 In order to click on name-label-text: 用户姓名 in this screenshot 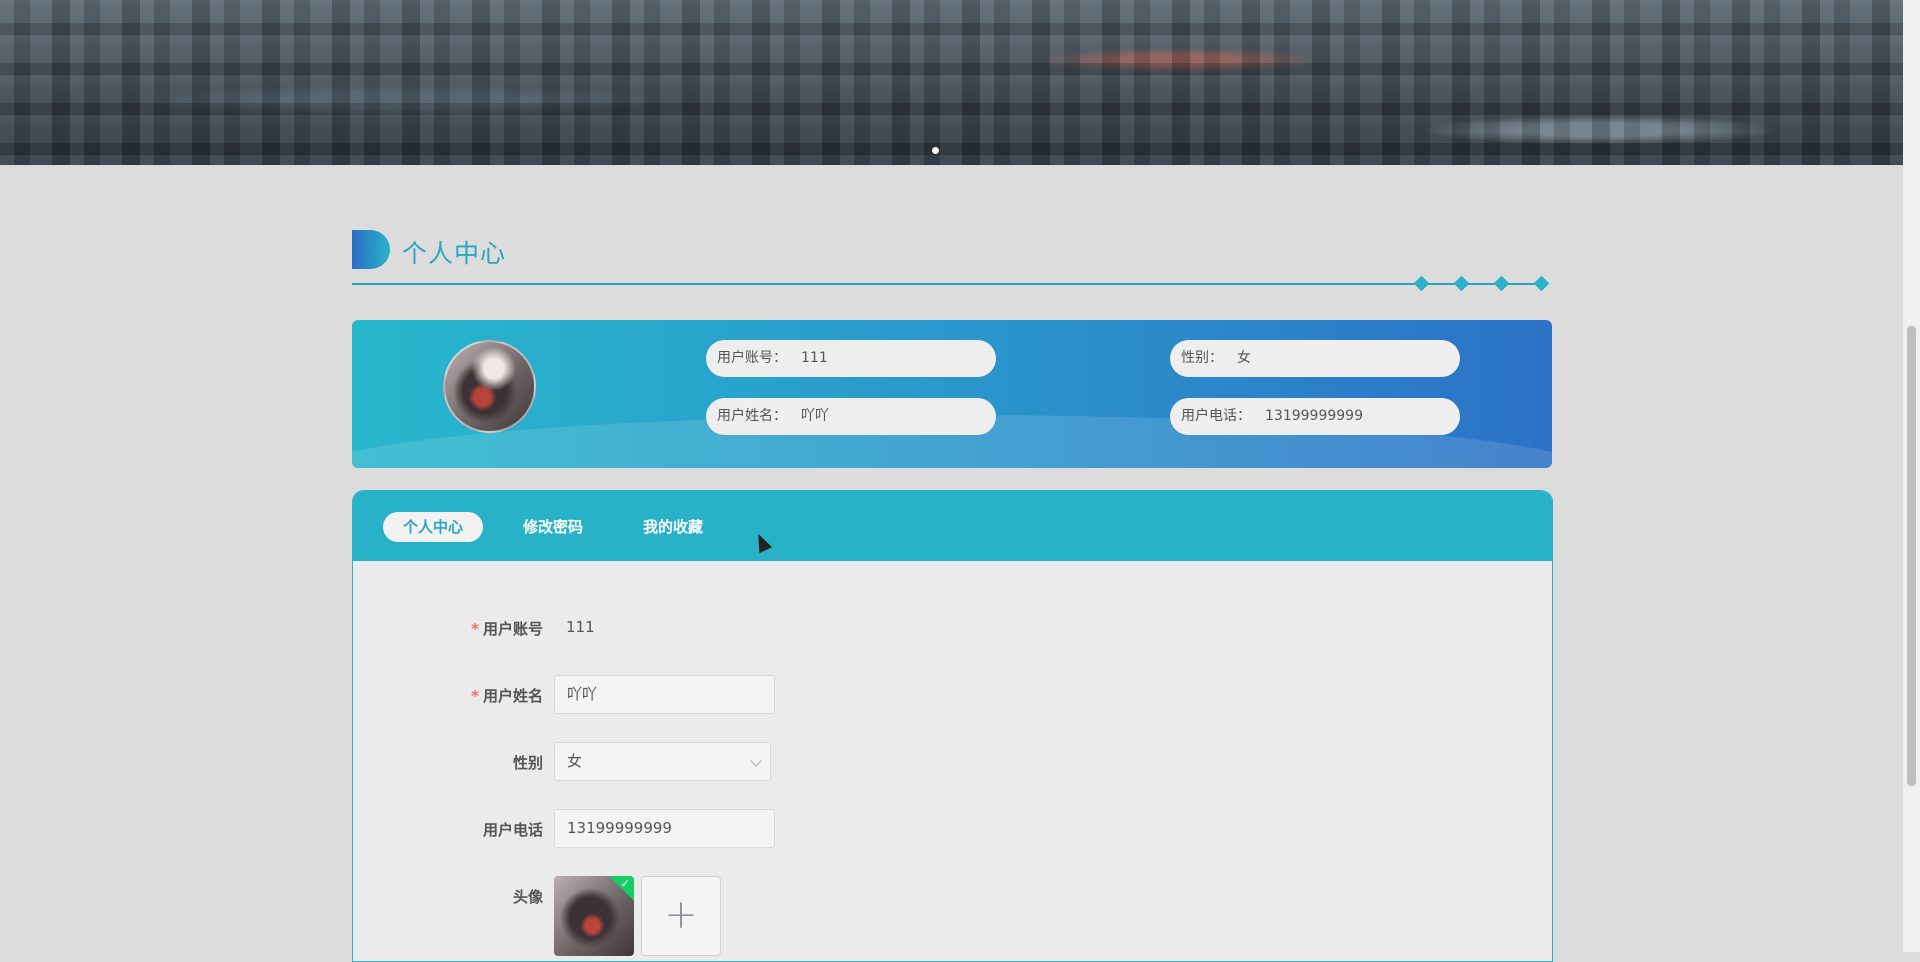, I will do `click(512, 696)`.